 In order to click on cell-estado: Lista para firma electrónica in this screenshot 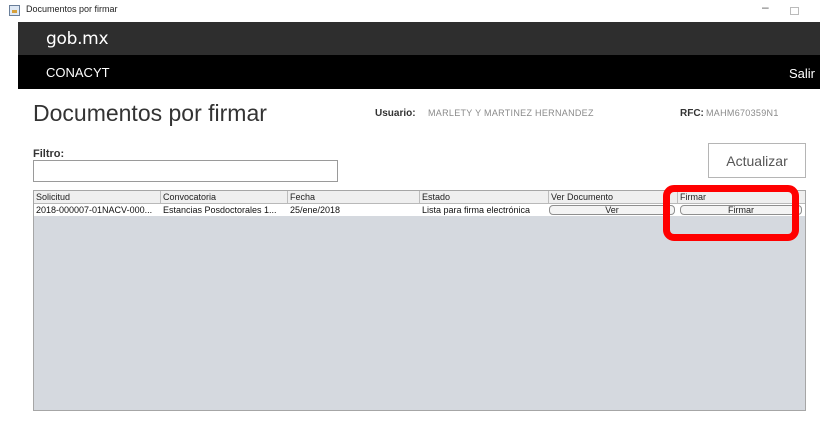, I will do `click(476, 210)`.